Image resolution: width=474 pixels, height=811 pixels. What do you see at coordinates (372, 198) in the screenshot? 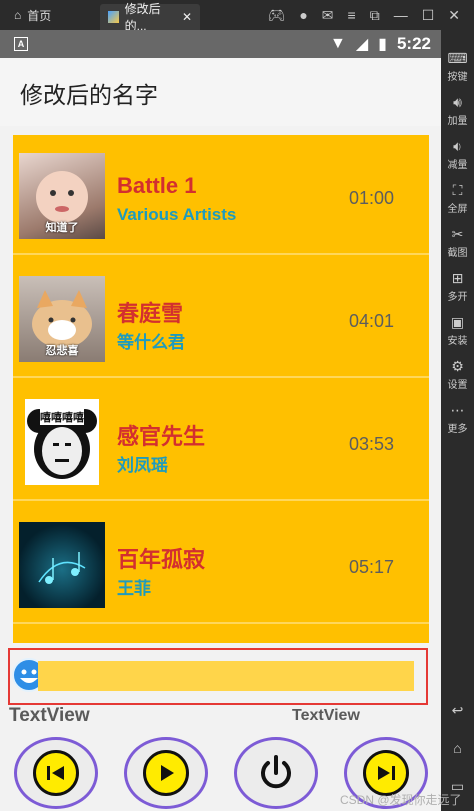
I see `song-duration: 01:00` at bounding box center [372, 198].